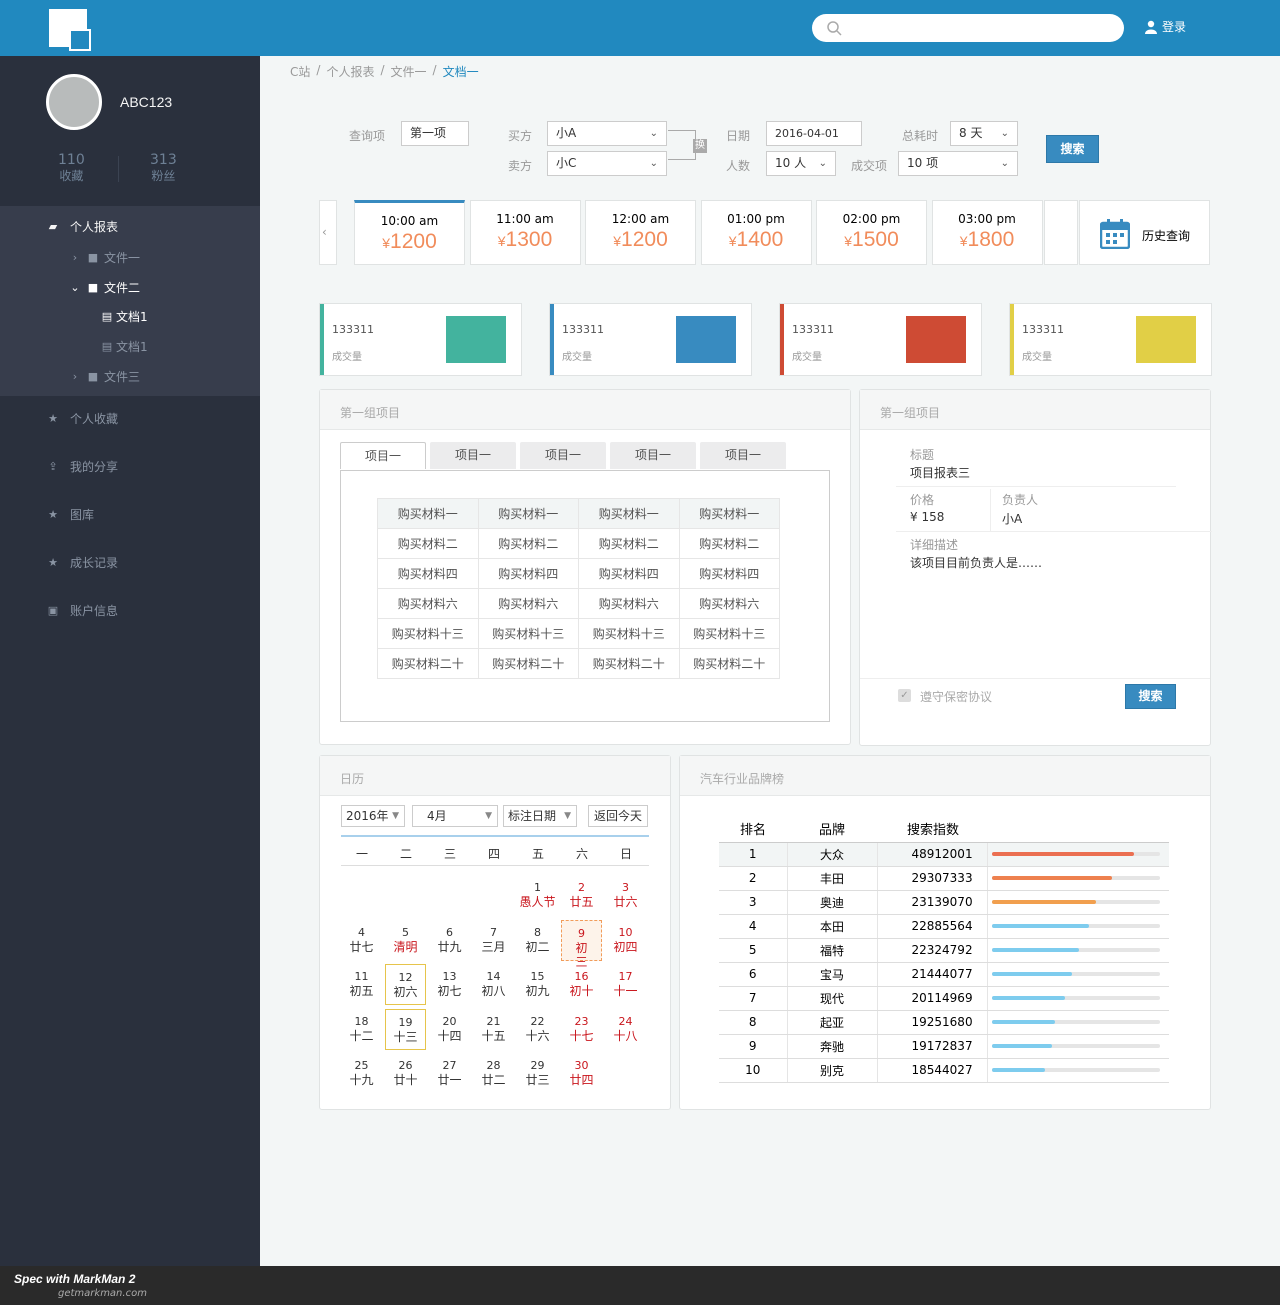  What do you see at coordinates (625, 984) in the screenshot?
I see `calendar-day: 17 十一` at bounding box center [625, 984].